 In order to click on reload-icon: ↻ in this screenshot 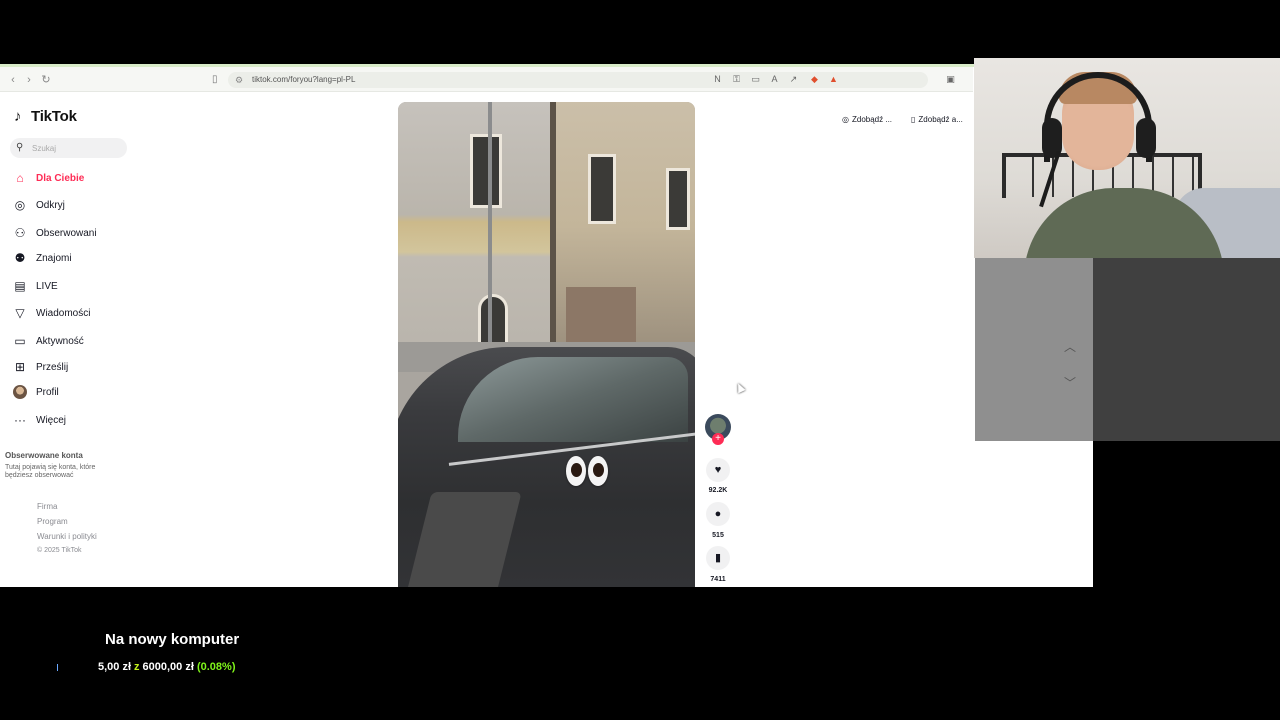, I will do `click(46, 80)`.